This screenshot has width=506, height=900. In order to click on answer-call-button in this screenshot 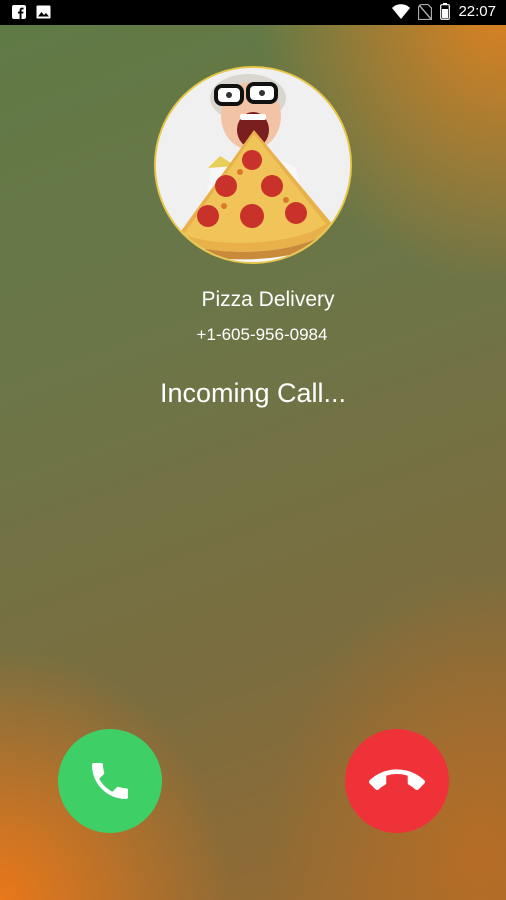, I will do `click(110, 781)`.